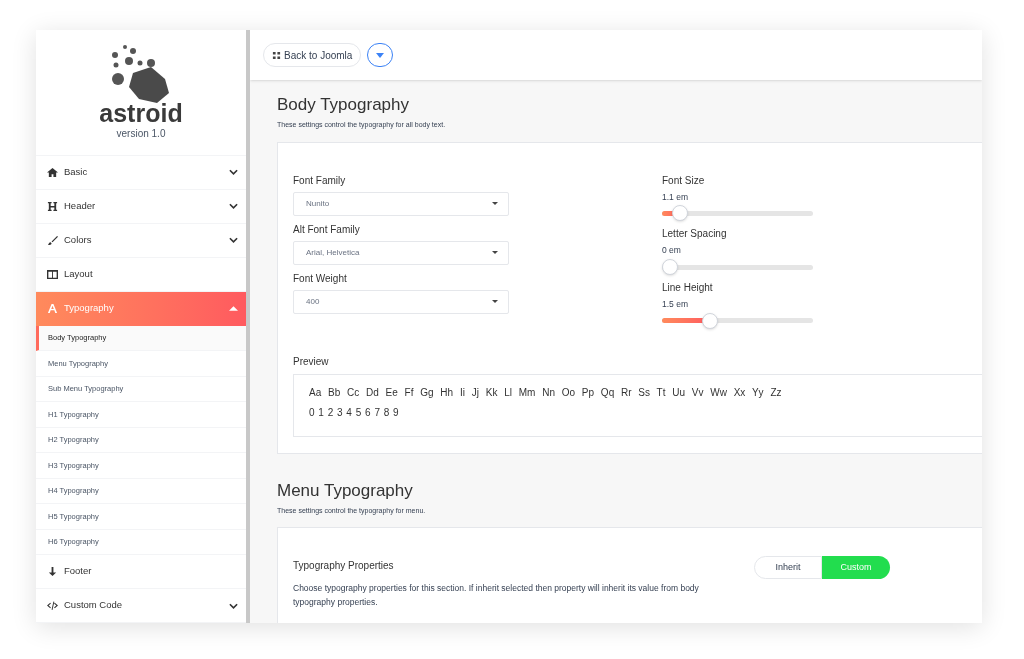  I want to click on sidebar-item: Basic, so click(141, 172).